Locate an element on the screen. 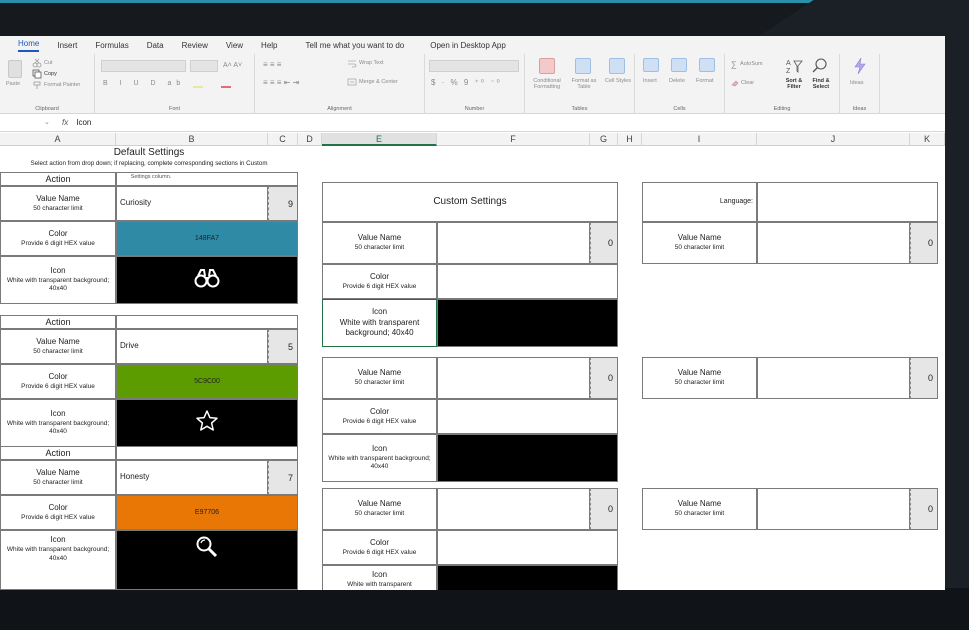  color-hint: Provide 6 digit HEX value is located at coordinates (58, 386).